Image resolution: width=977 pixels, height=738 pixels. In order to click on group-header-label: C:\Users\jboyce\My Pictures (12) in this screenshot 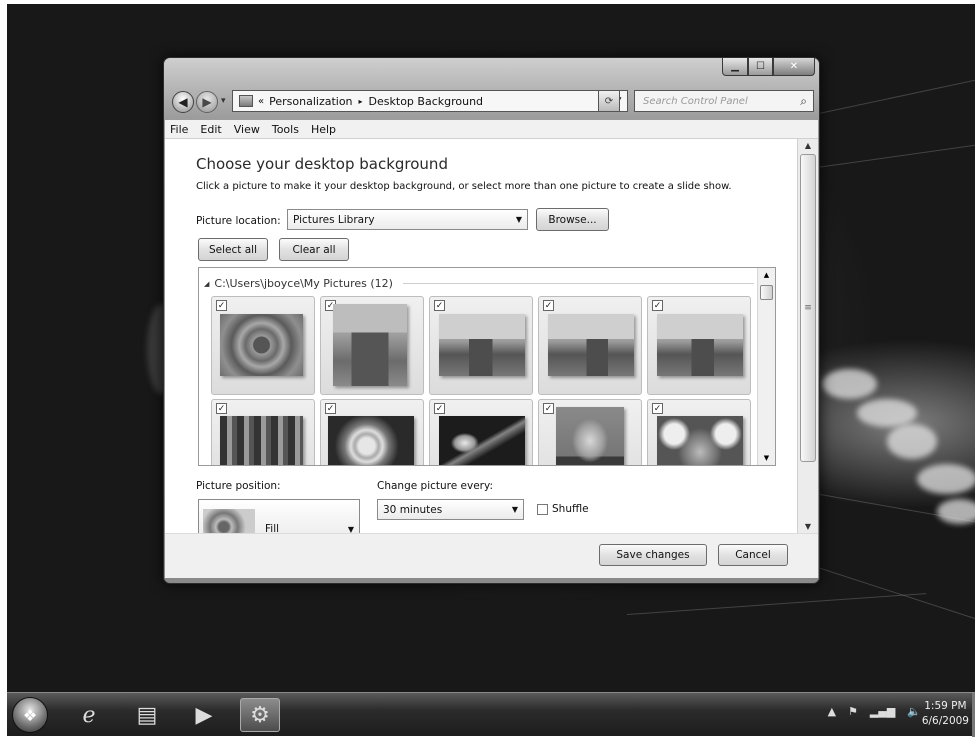, I will do `click(303, 283)`.